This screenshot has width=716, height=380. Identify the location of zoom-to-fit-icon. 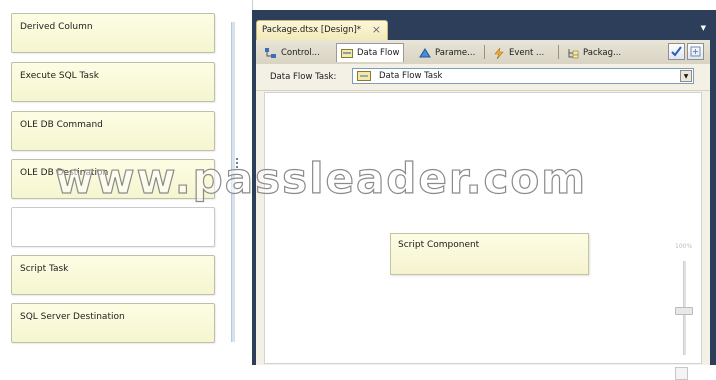
(695, 51).